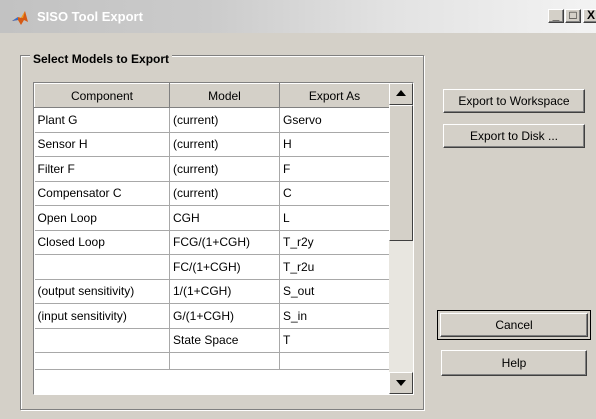 The image size is (596, 419). I want to click on table-row: Plant G (current) Gservo, so click(212, 120).